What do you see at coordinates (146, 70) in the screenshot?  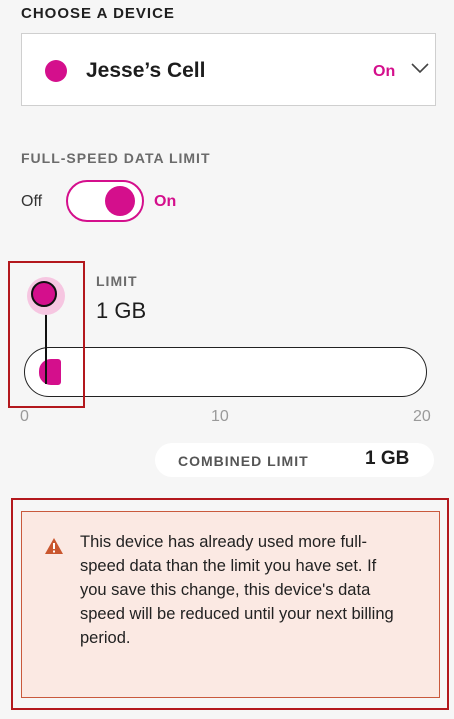 I see `device-name: Jesse’s Cell` at bounding box center [146, 70].